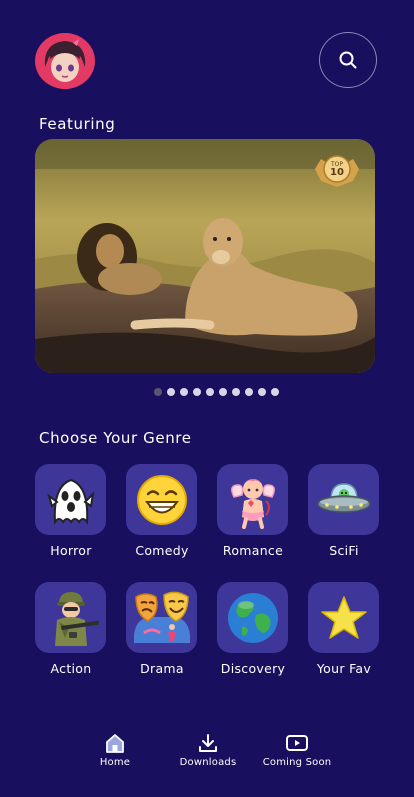 Image resolution: width=414 pixels, height=797 pixels. Describe the element at coordinates (297, 743) in the screenshot. I see `play-video-icon` at that location.